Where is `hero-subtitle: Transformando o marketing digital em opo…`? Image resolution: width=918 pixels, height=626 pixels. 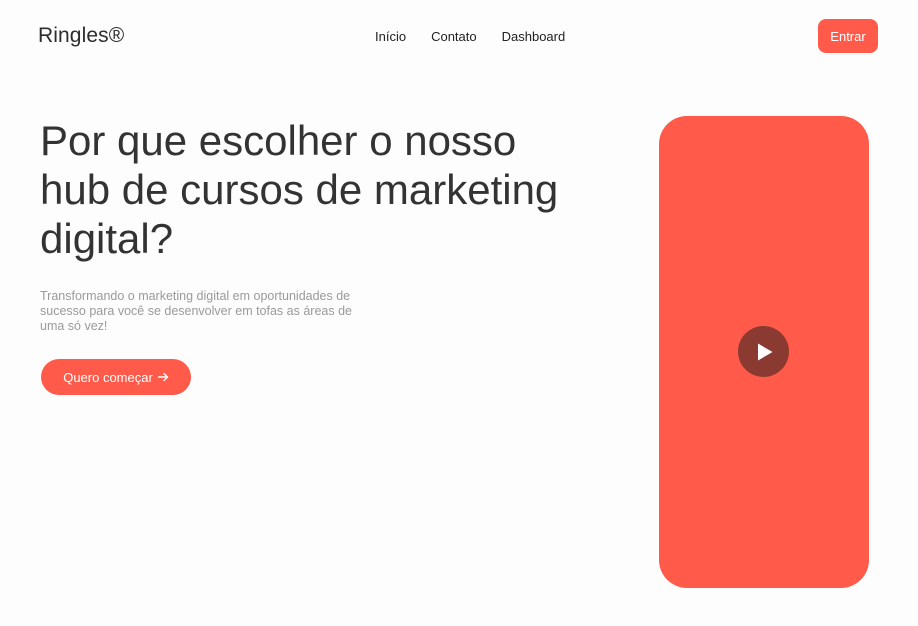 hero-subtitle: Transformando o marketing digital em opo… is located at coordinates (196, 311).